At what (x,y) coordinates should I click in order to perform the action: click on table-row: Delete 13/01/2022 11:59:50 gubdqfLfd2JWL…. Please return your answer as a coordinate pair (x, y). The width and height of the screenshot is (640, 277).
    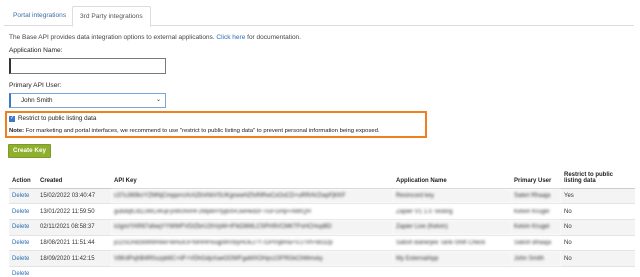
    Looking at the image, I should click on (322, 211).